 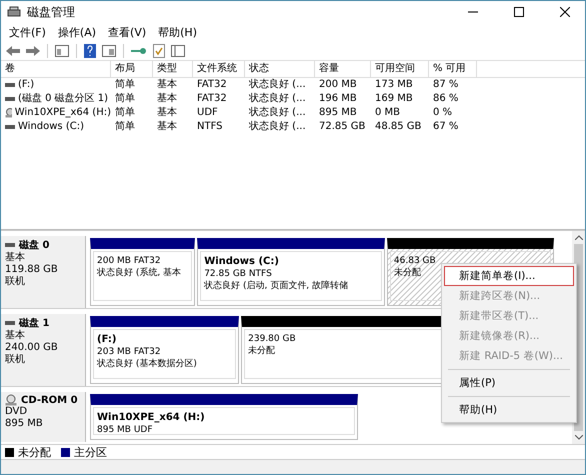 What do you see at coordinates (32, 348) in the screenshot?
I see `disk-info: 240.00 GB` at bounding box center [32, 348].